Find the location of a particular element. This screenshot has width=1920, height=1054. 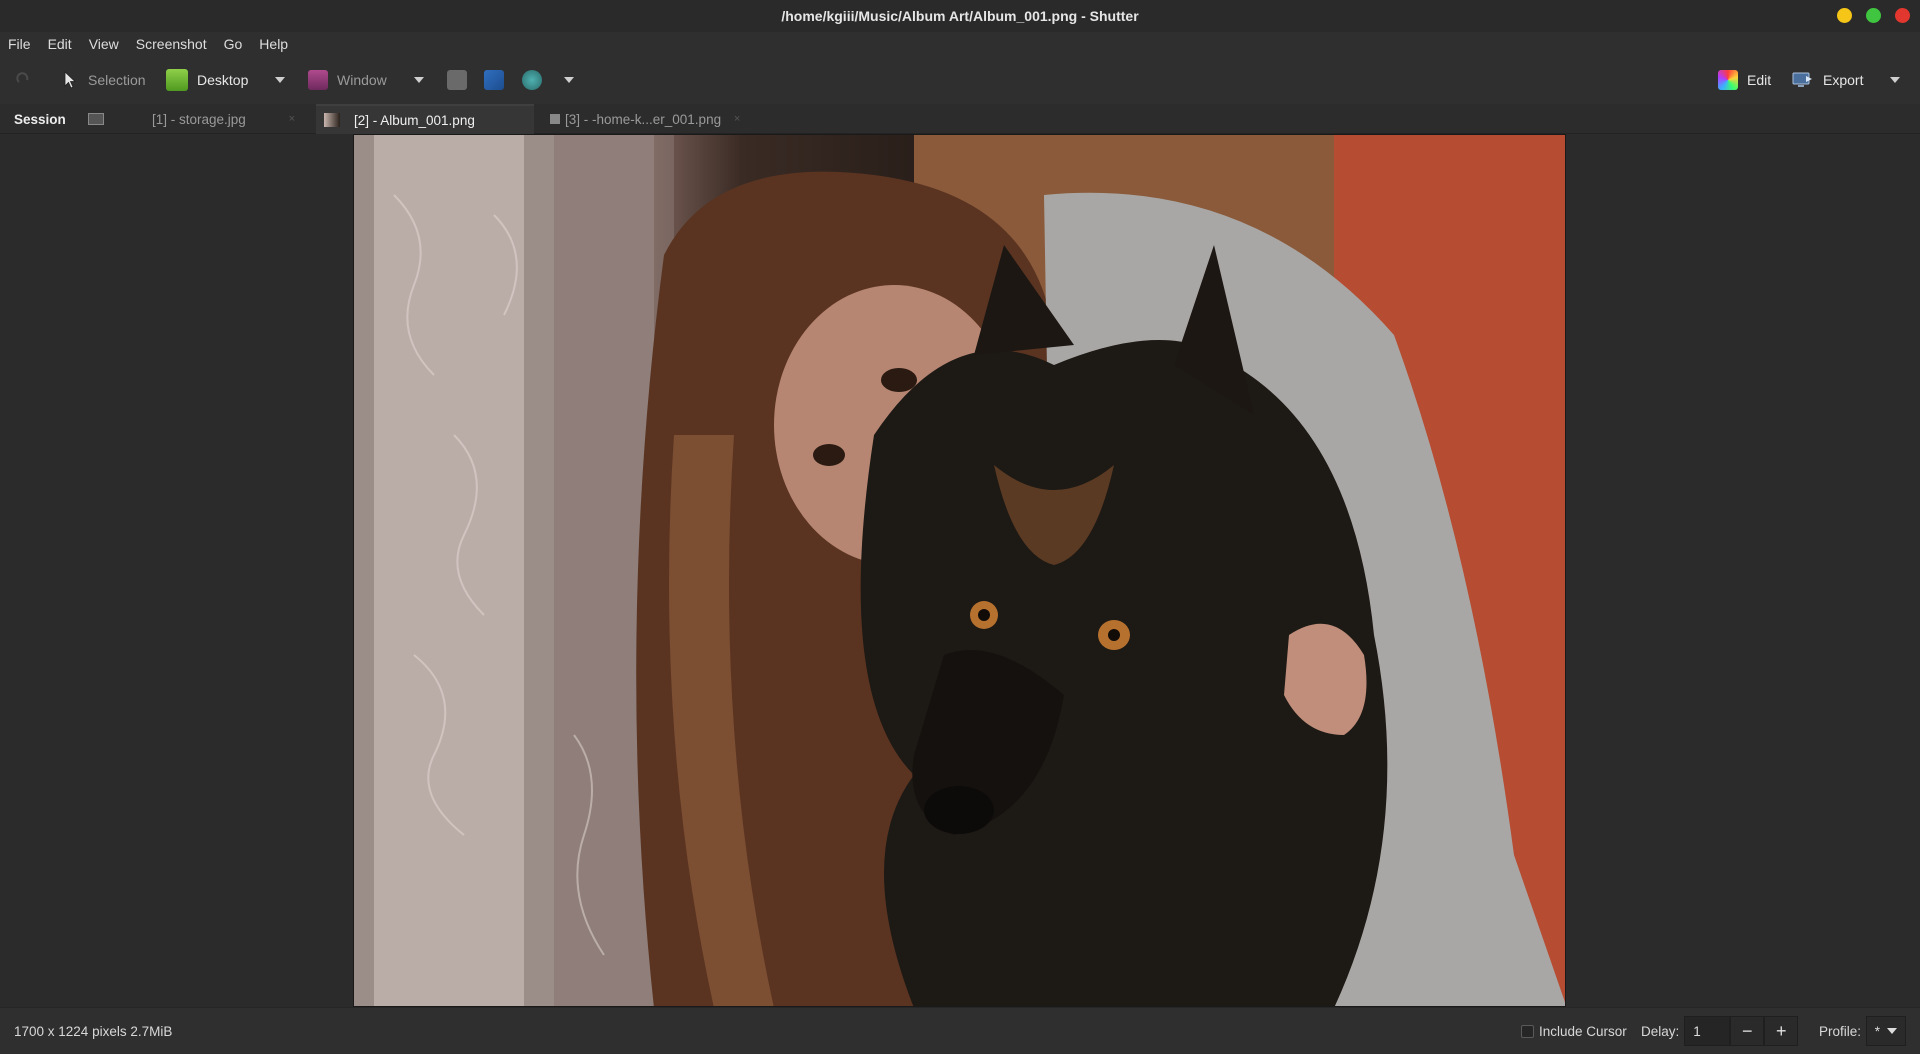

edit-label: Edit is located at coordinates (1759, 80).